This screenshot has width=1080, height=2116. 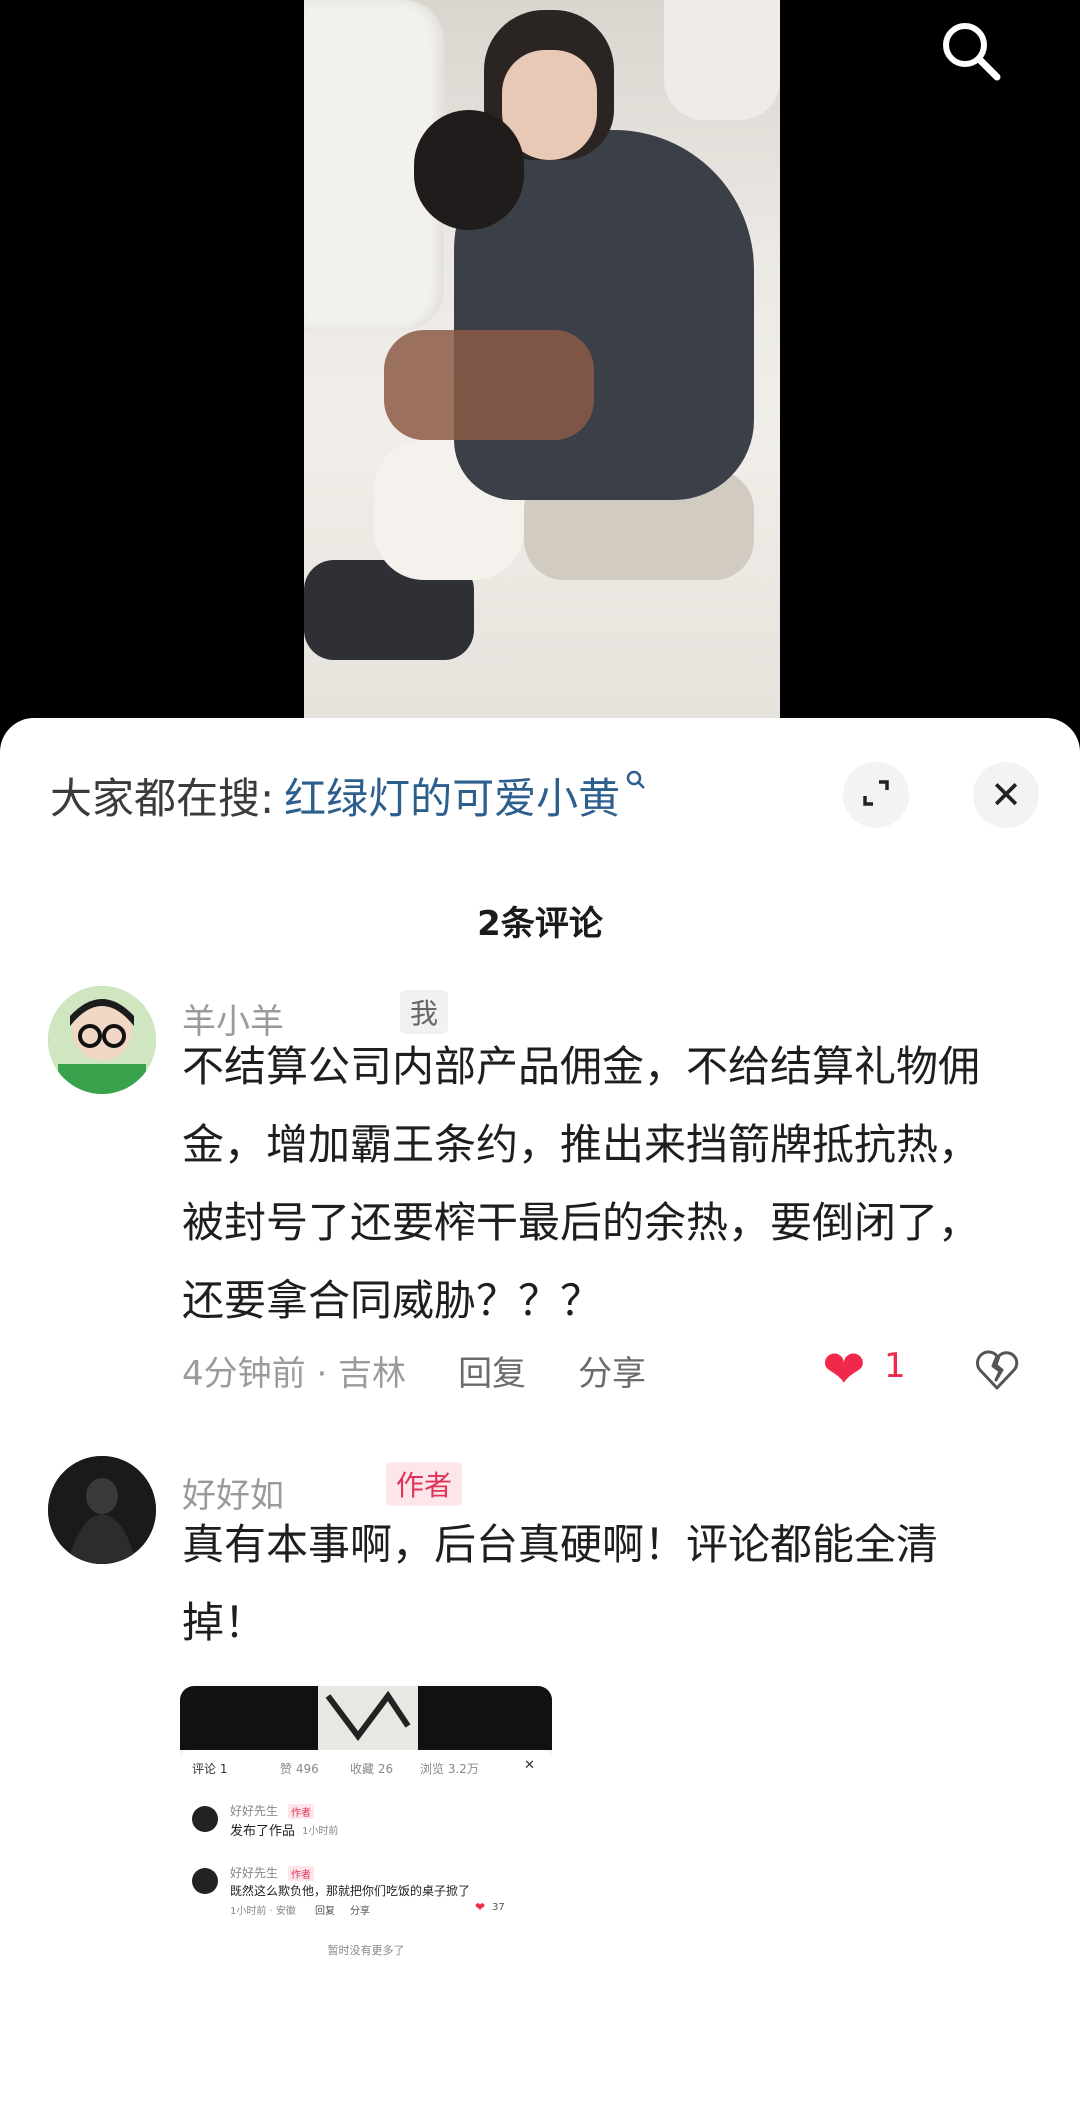 I want to click on scarf-shape, so click(x=489, y=385).